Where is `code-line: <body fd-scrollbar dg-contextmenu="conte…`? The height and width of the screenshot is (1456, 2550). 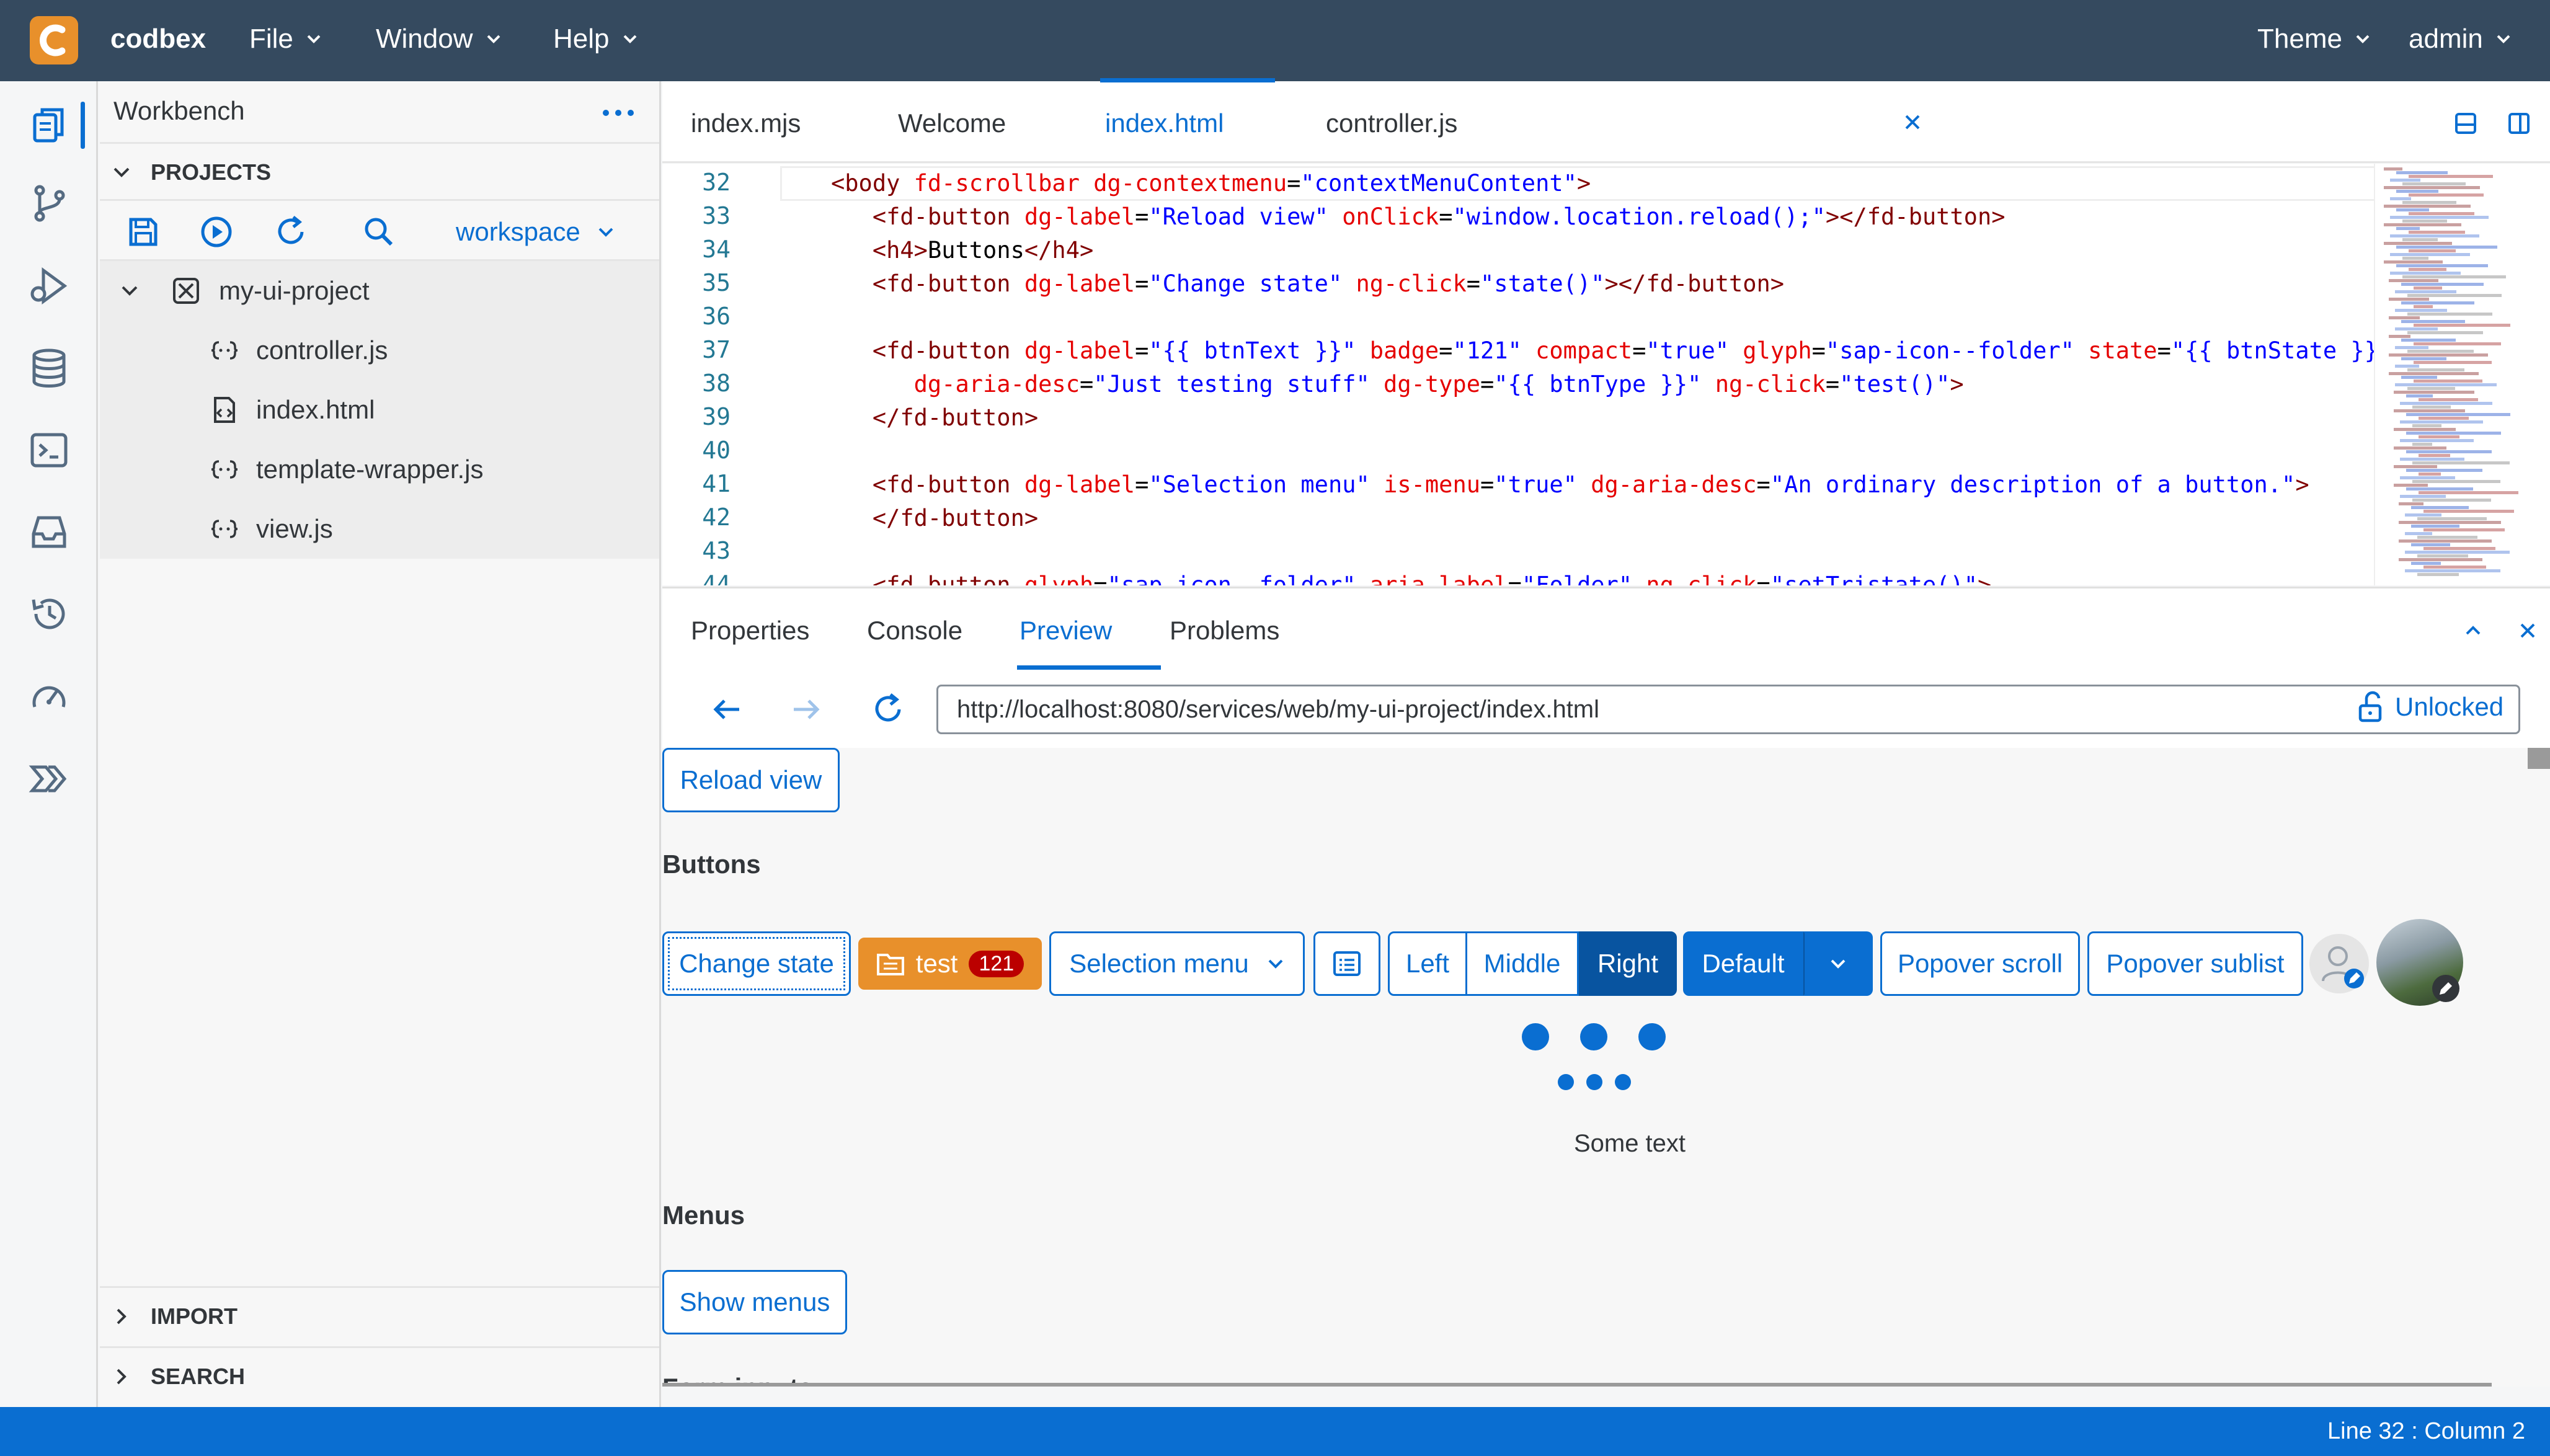
code-line: <body fd-scrollbar dg-contextmenu="conte… is located at coordinates (1211, 183).